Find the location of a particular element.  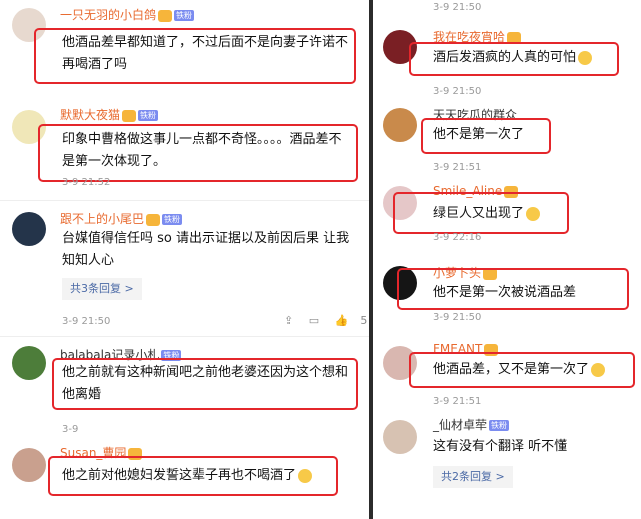

comment-username: 一只无羽的小白鸽 铁粉 is located at coordinates (127, 14).